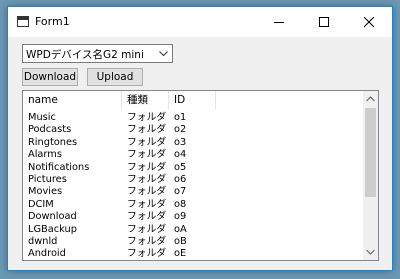 This screenshot has height=279, width=400. Describe the element at coordinates (23, 21) in the screenshot. I see `app-icon` at that location.